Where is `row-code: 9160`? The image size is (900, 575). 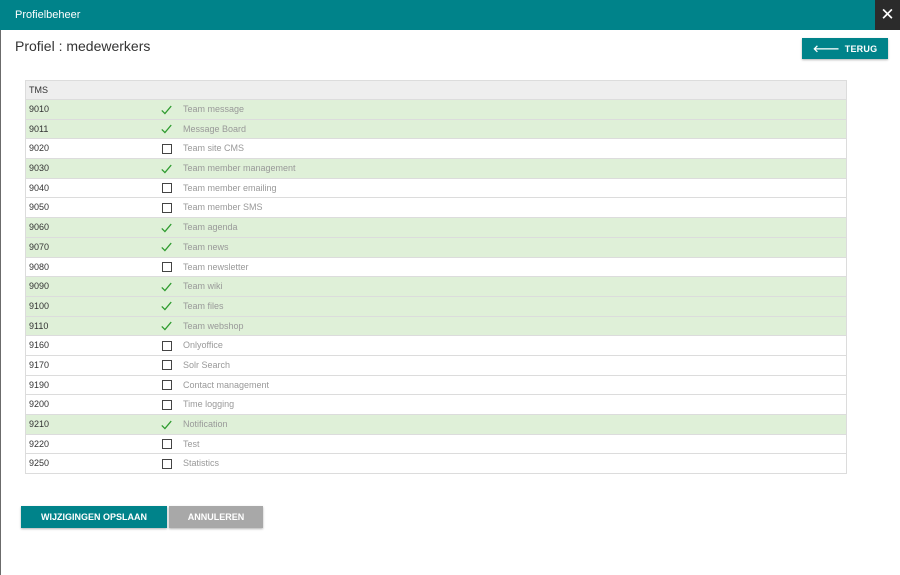 row-code: 9160 is located at coordinates (39, 345).